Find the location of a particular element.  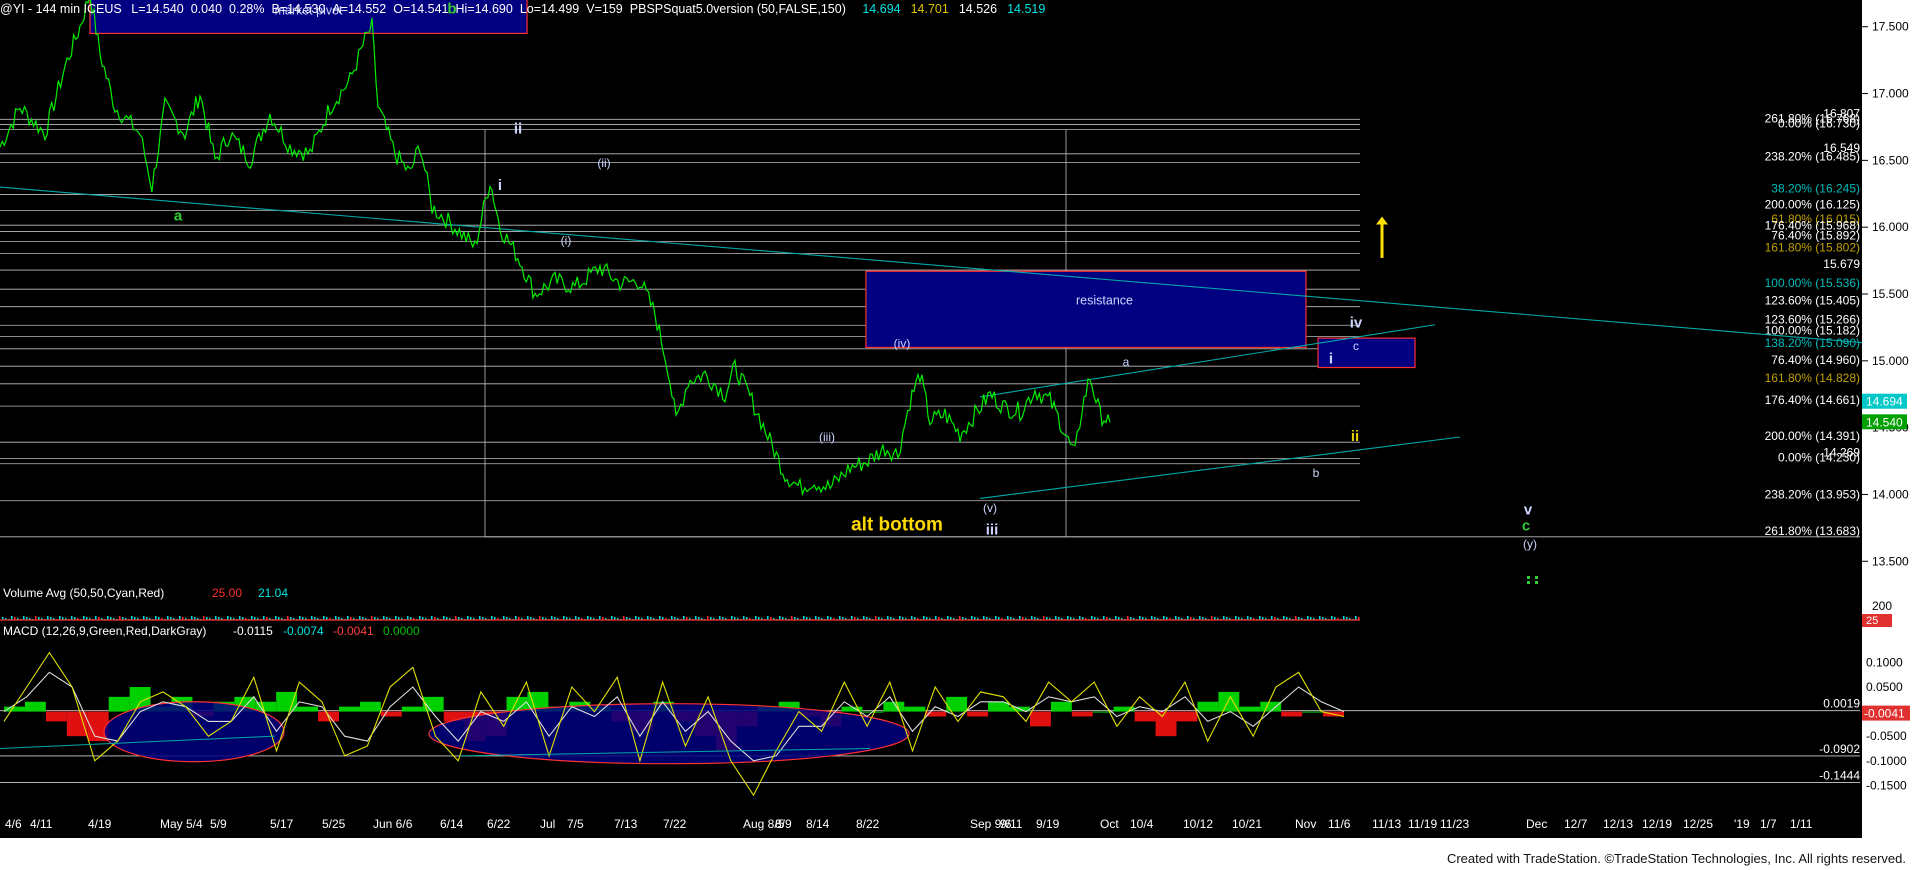

fib-label: 161.80% (15.802) is located at coordinates (1812, 248).